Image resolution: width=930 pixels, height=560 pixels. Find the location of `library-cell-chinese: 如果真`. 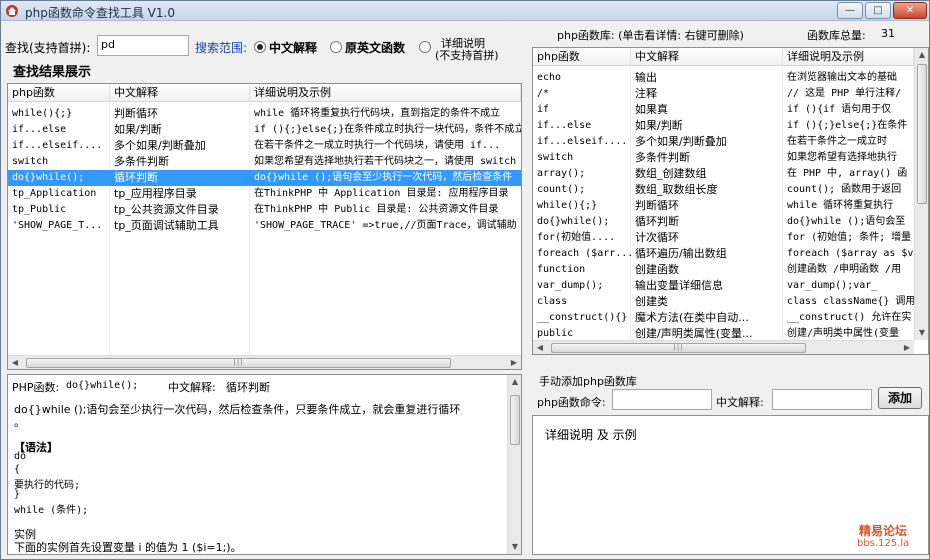

library-cell-chinese: 如果真 is located at coordinates (651, 109).